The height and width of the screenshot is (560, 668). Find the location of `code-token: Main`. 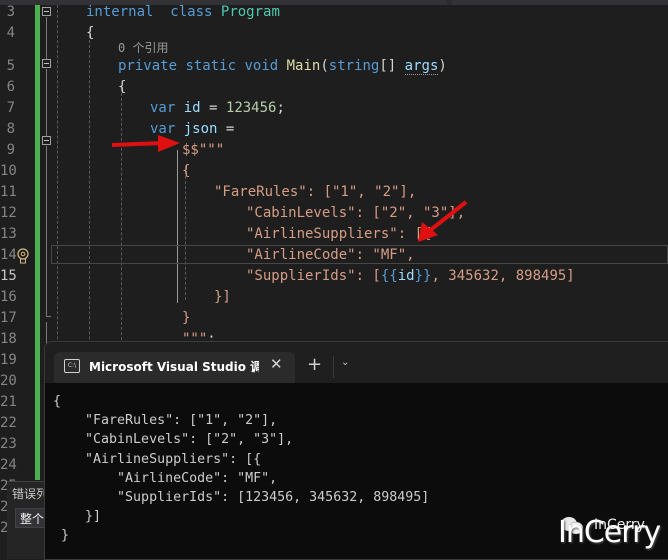

code-token: Main is located at coordinates (303, 66).